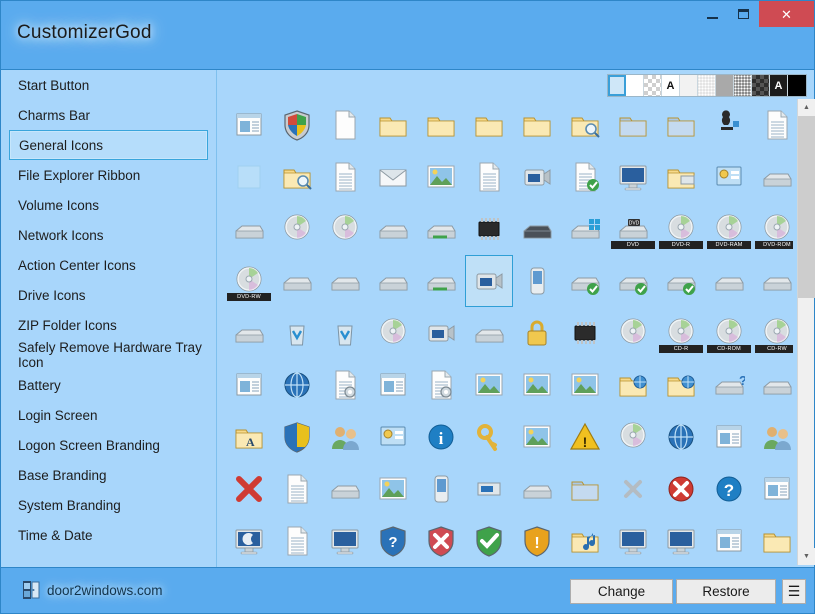 This screenshot has height=614, width=815. I want to click on sidebar-item-network-icons: Network Icons, so click(108, 235).